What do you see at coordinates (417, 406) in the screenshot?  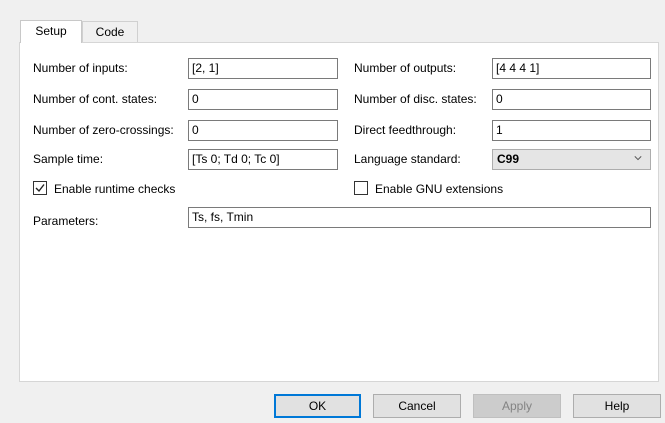 I see `cancel-button: Cancel` at bounding box center [417, 406].